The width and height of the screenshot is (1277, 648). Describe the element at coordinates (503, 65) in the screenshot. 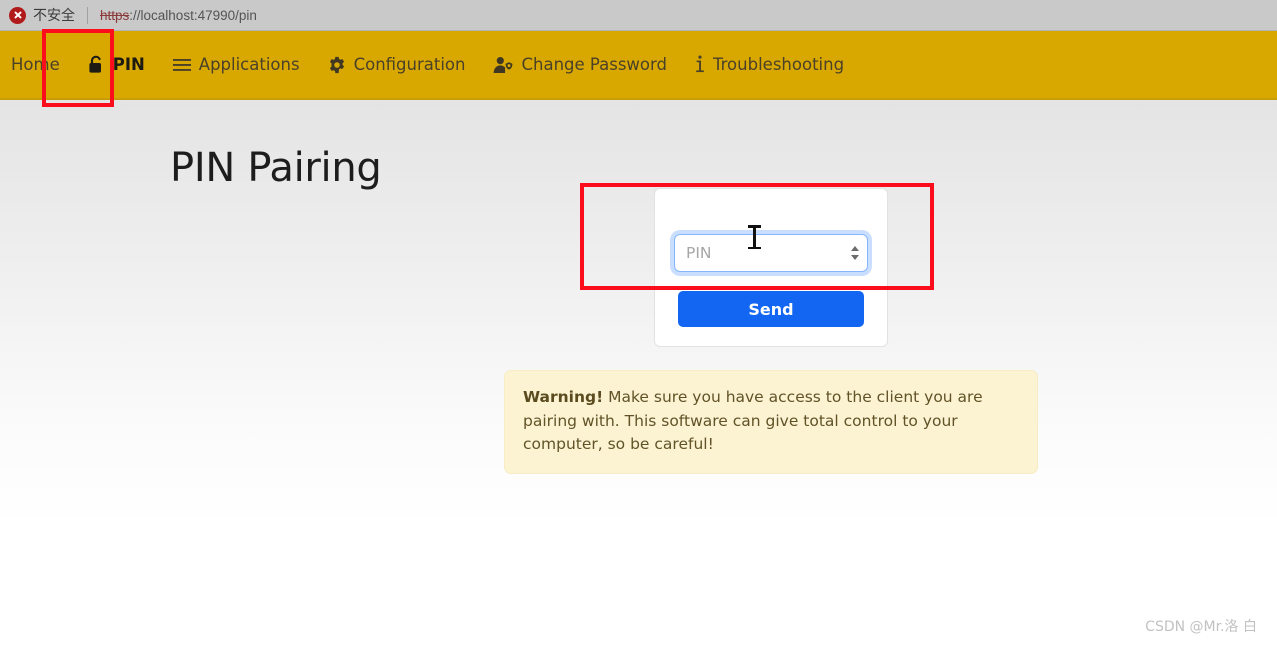

I see `person-shield-icon` at that location.